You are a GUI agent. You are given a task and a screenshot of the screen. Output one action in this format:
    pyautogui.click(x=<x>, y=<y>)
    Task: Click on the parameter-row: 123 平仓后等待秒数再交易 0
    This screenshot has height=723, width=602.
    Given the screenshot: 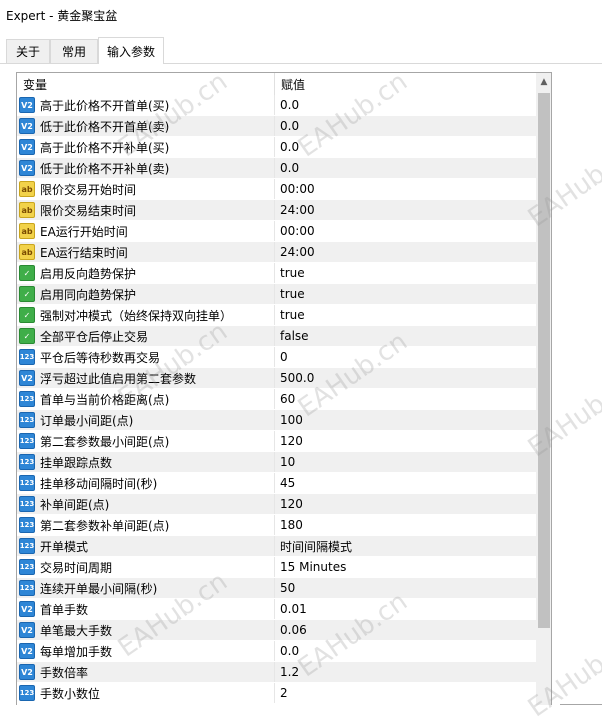 What is the action you would take?
    pyautogui.click(x=276, y=357)
    